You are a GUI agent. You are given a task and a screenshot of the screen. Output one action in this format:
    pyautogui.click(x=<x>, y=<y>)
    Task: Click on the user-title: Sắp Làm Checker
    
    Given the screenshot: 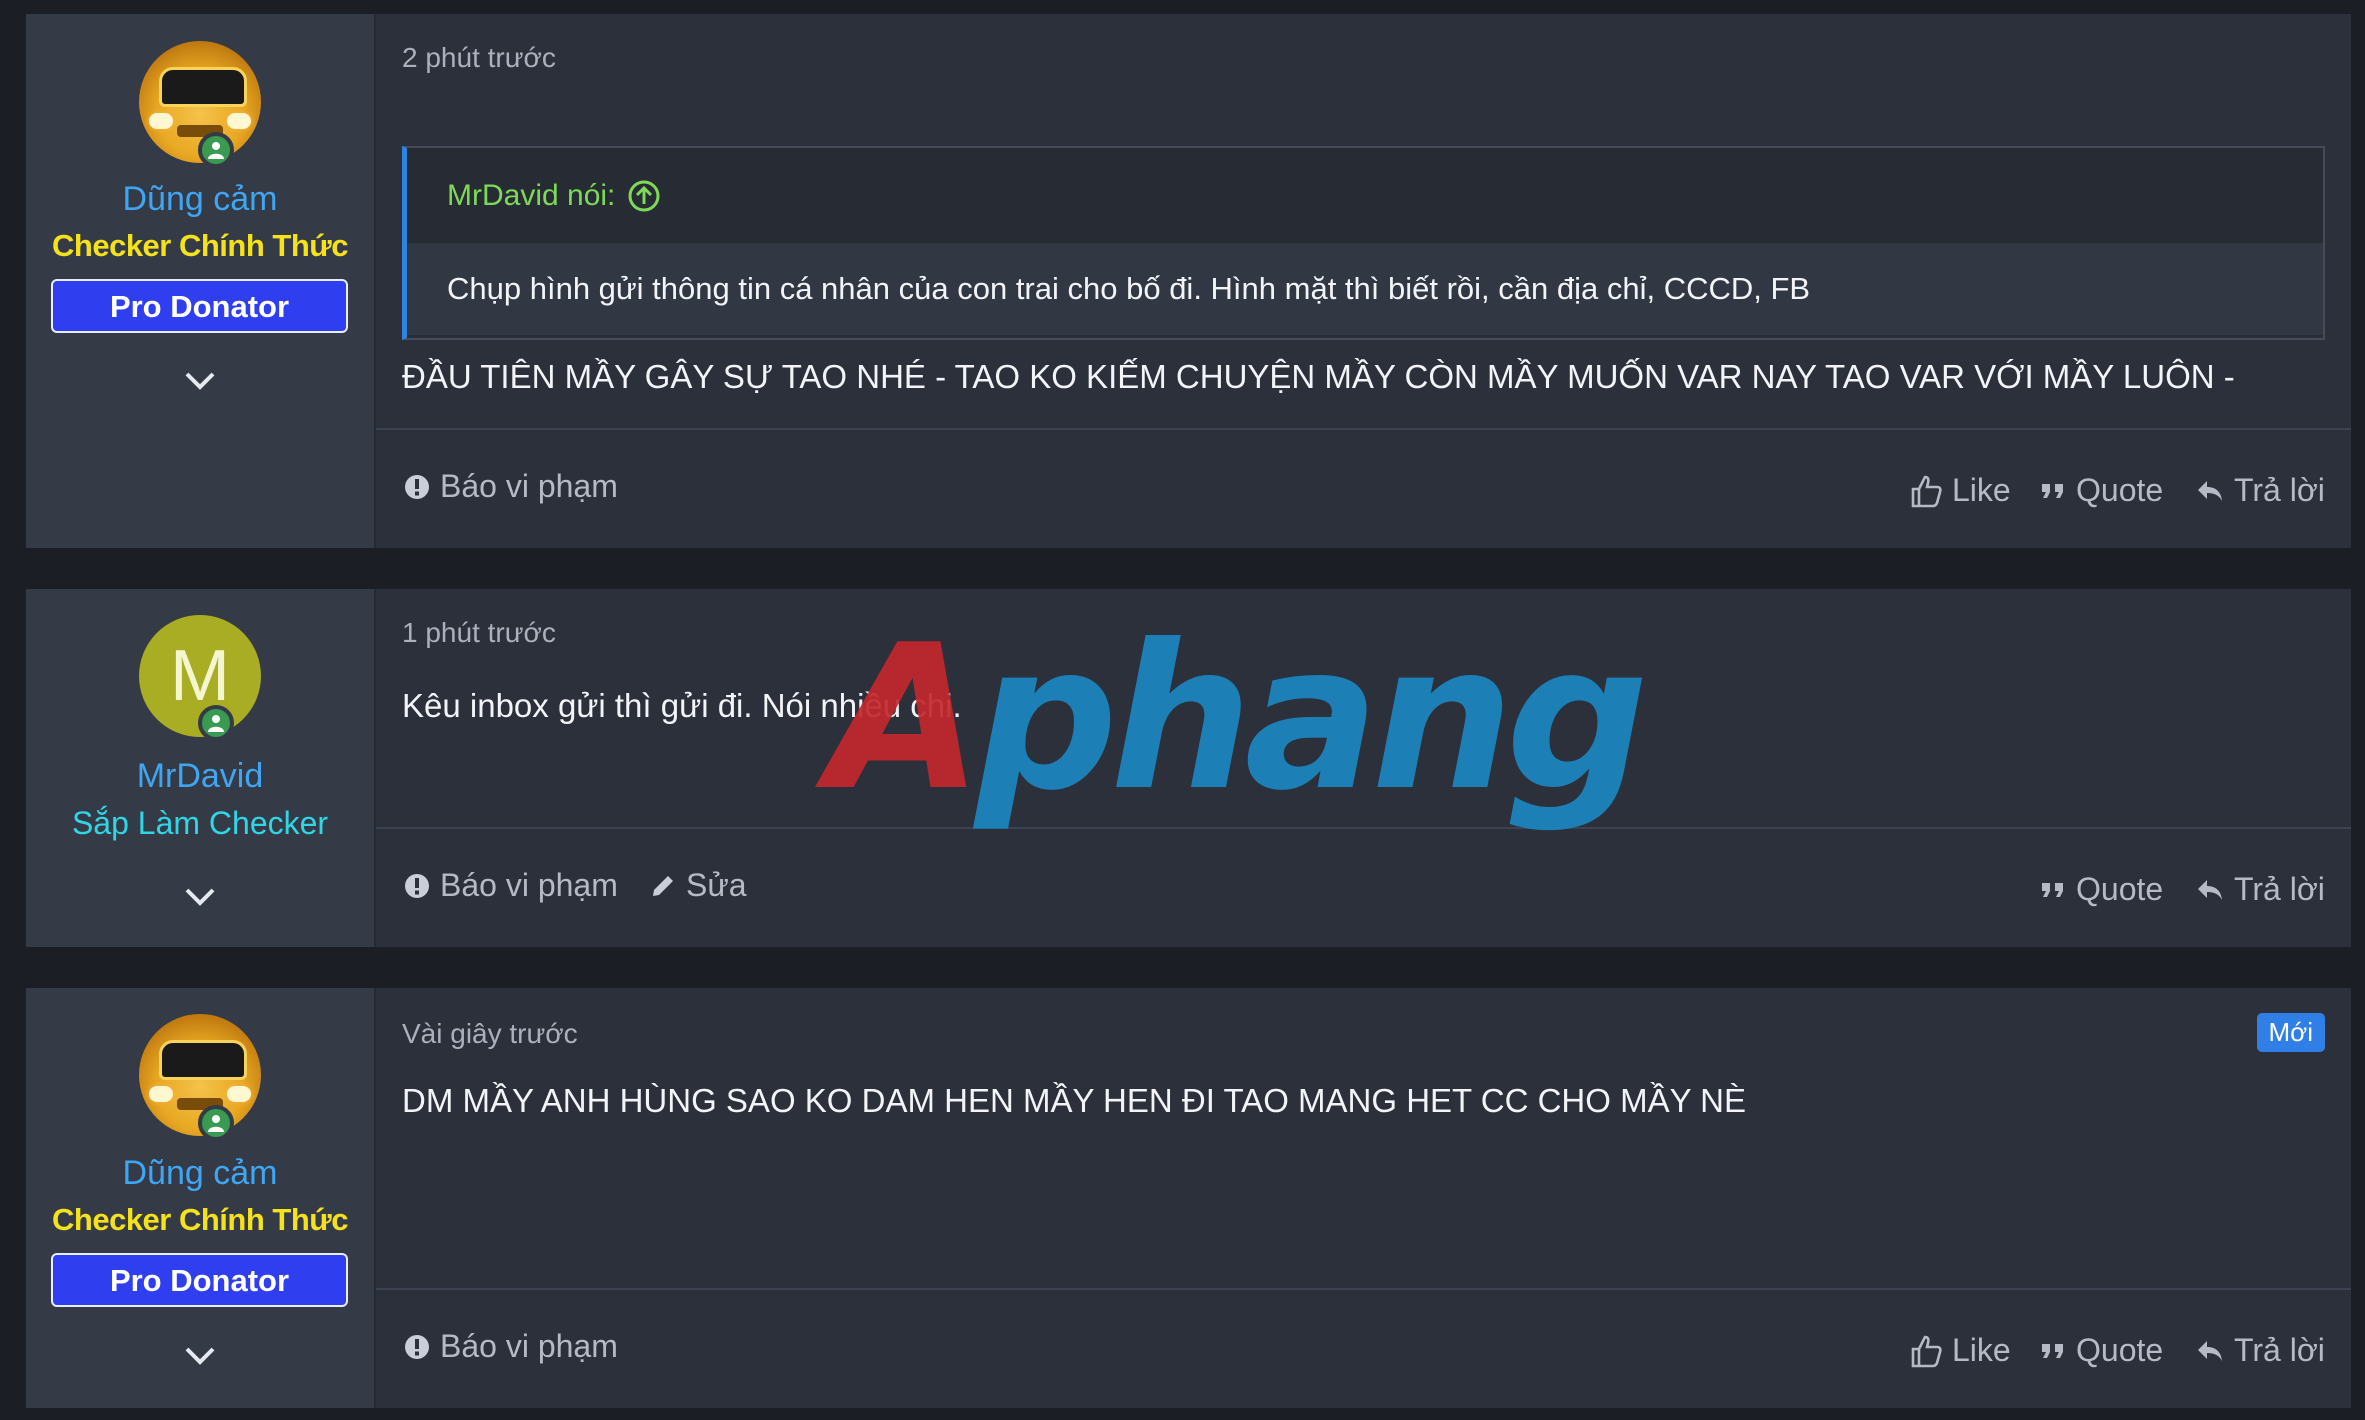 What is the action you would take?
    pyautogui.click(x=200, y=823)
    